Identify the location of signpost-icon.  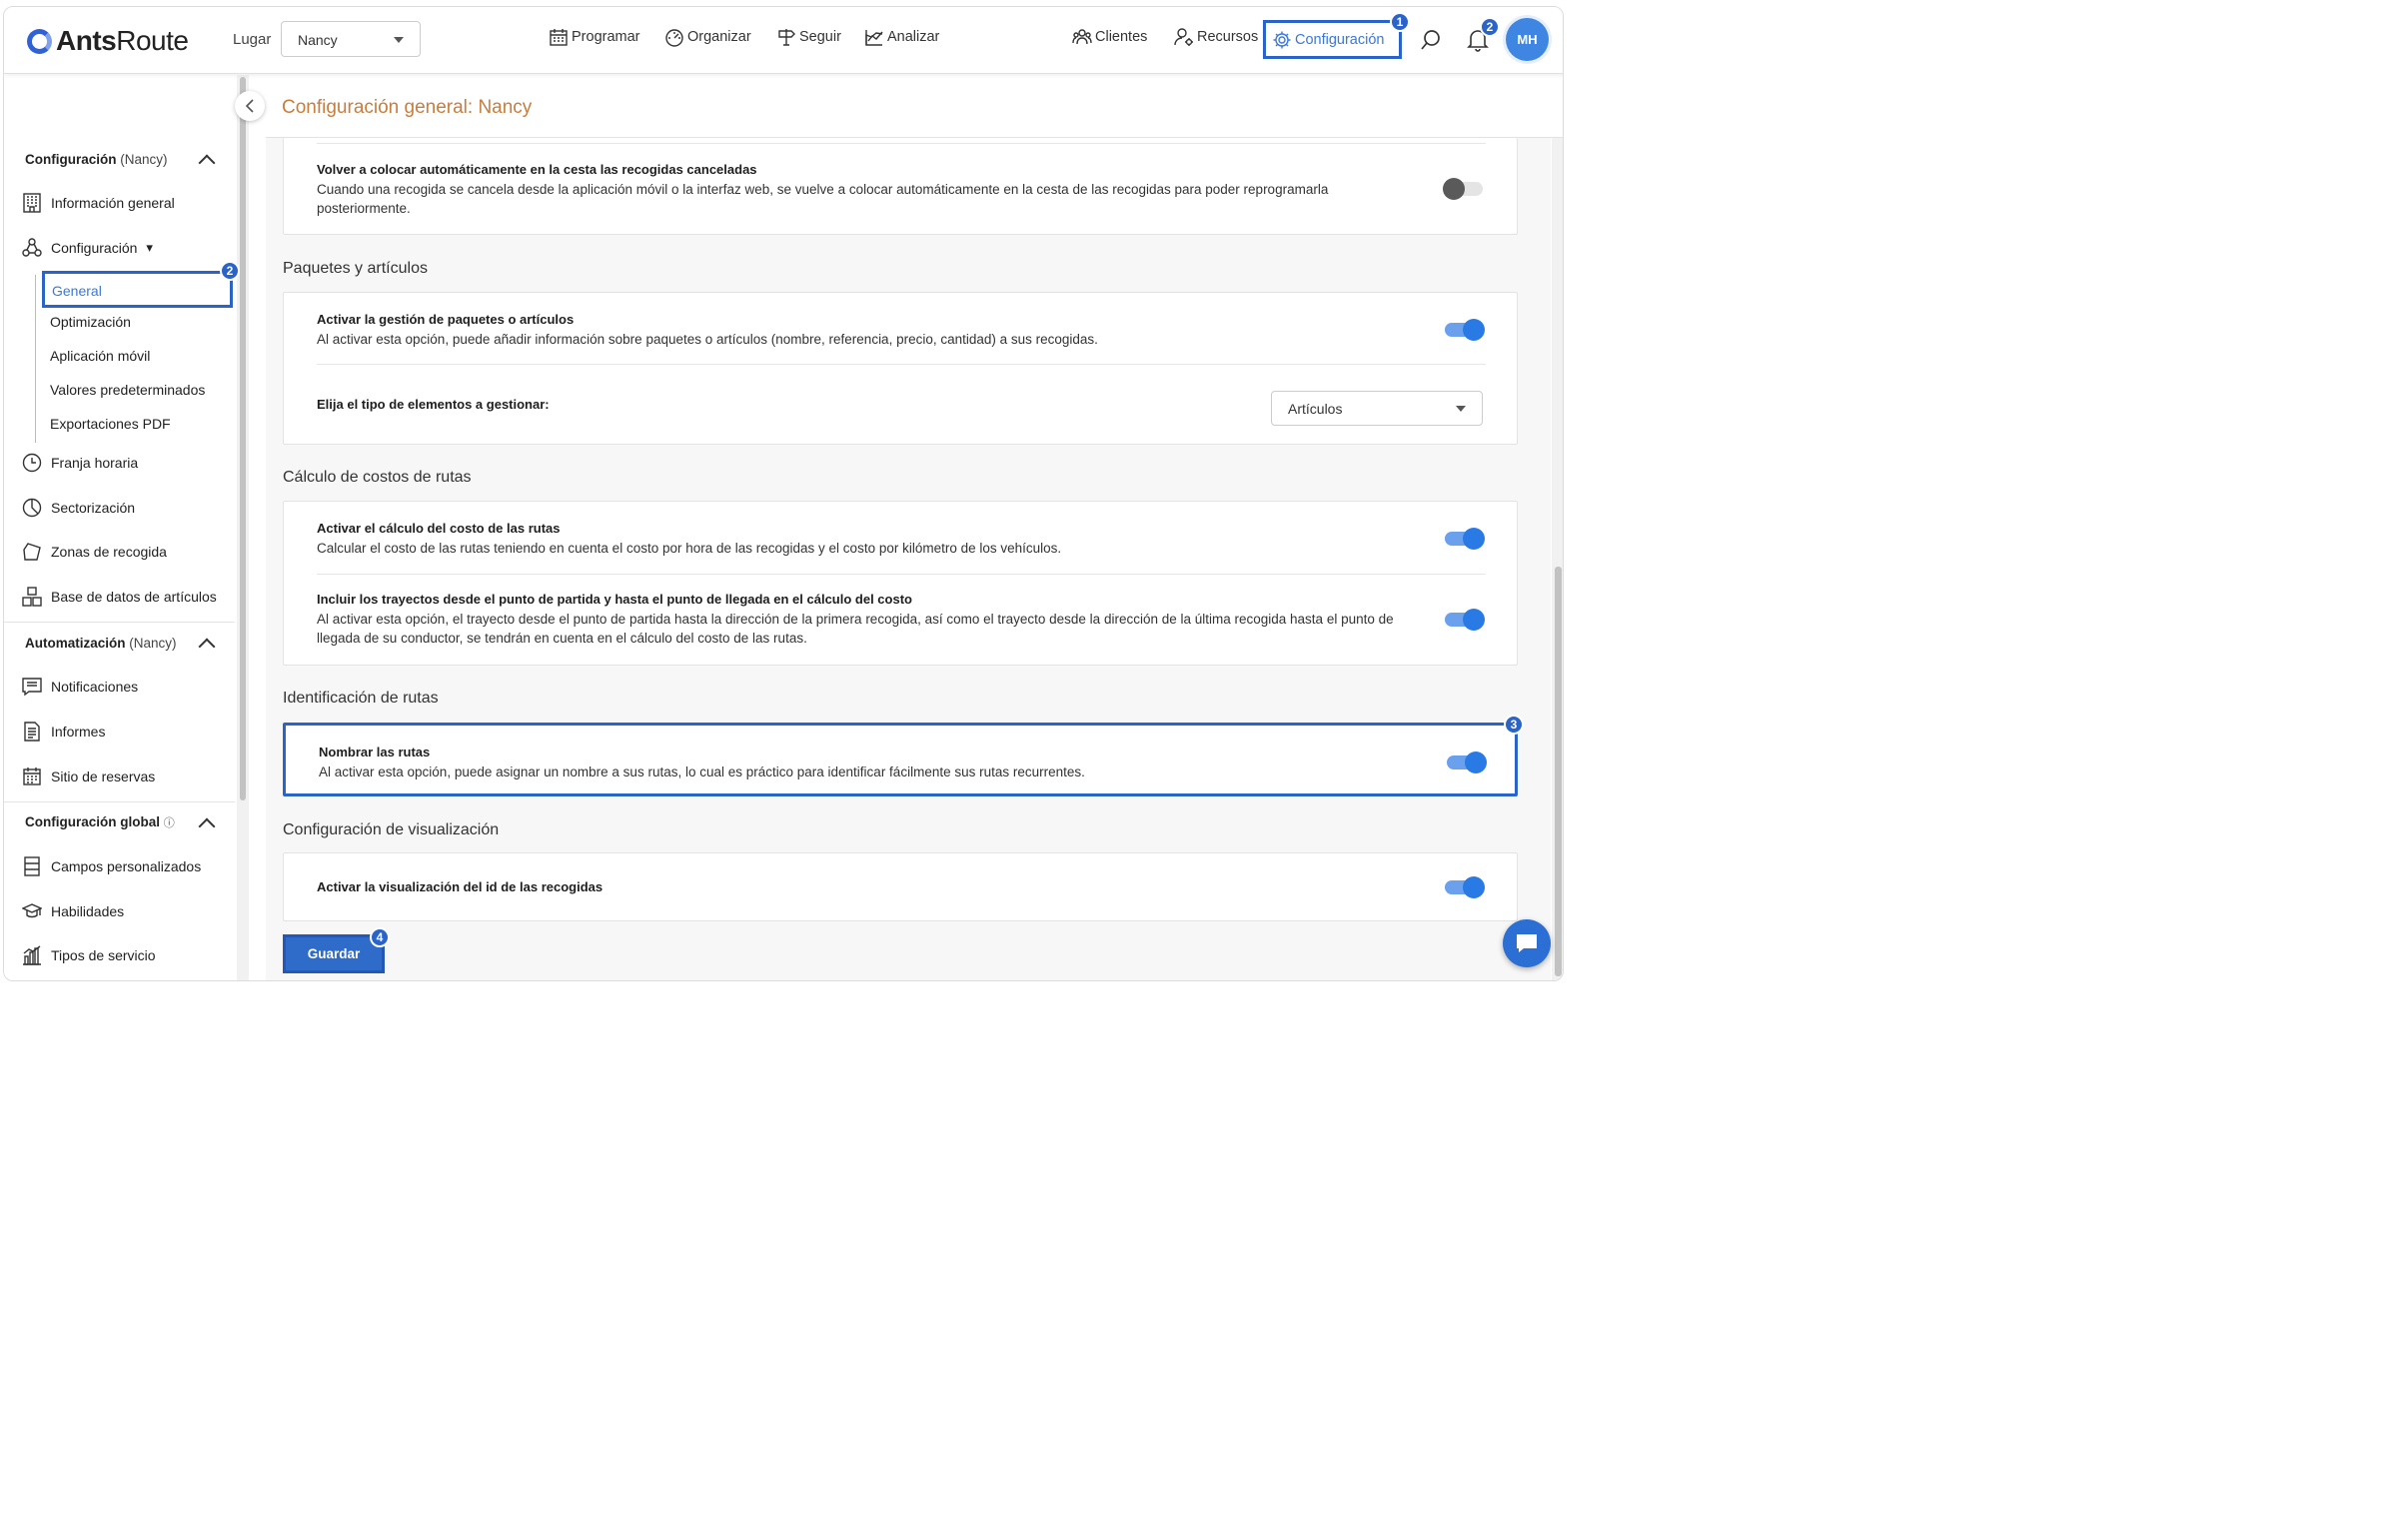
(786, 37).